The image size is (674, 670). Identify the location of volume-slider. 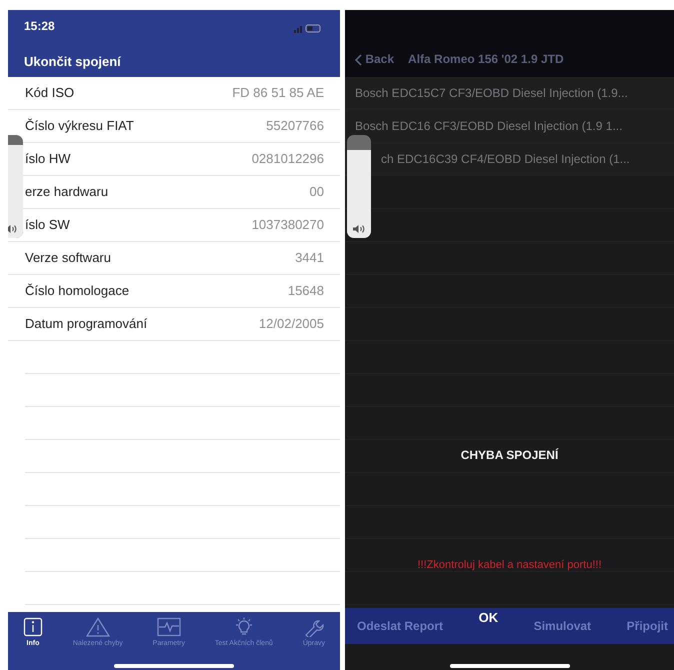
(359, 186).